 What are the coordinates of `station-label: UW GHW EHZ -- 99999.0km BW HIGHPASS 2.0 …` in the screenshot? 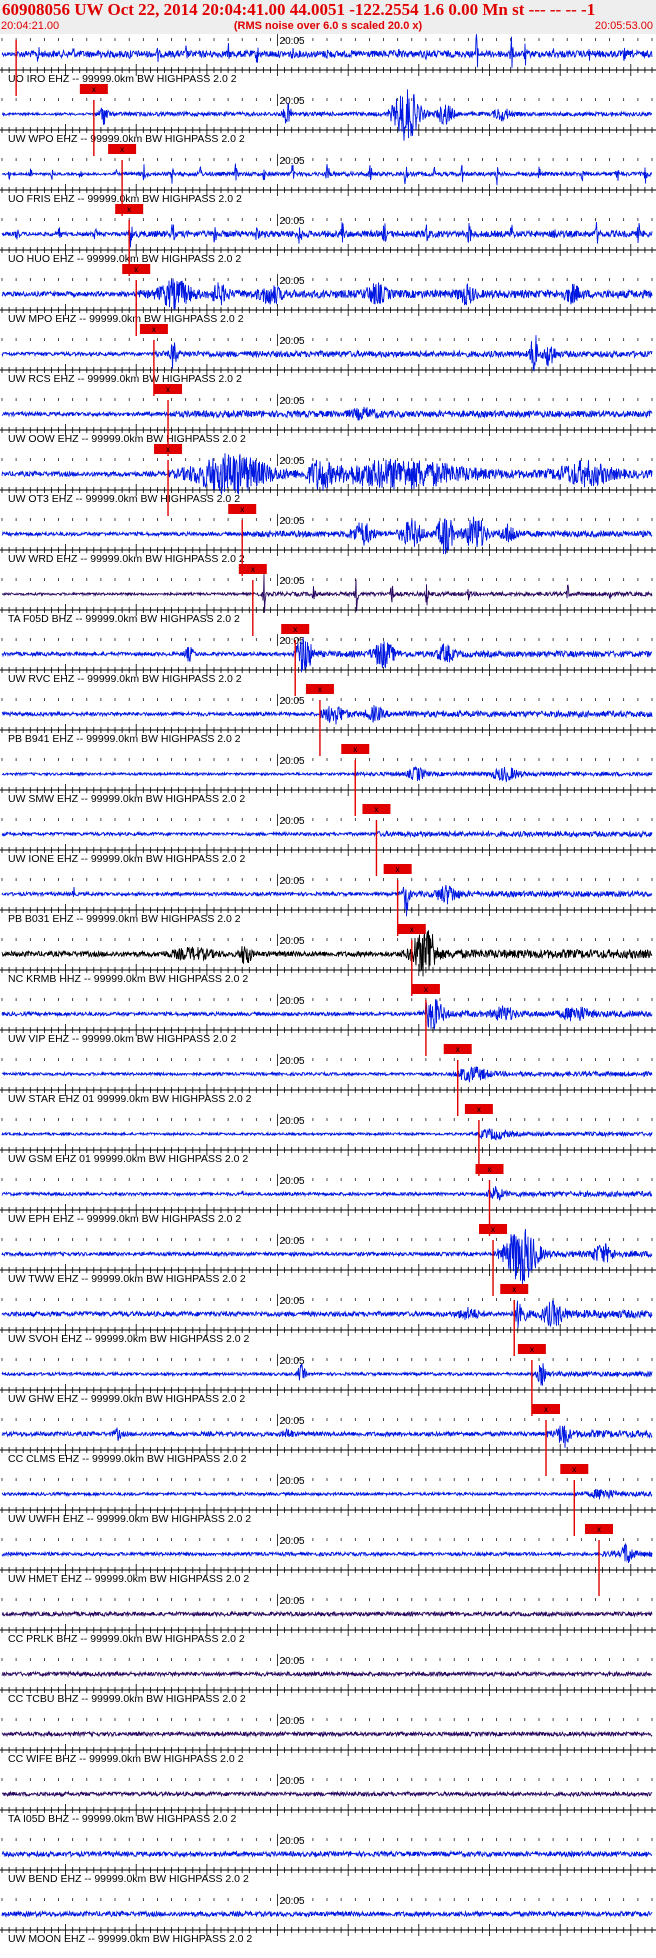 It's located at (126, 1399).